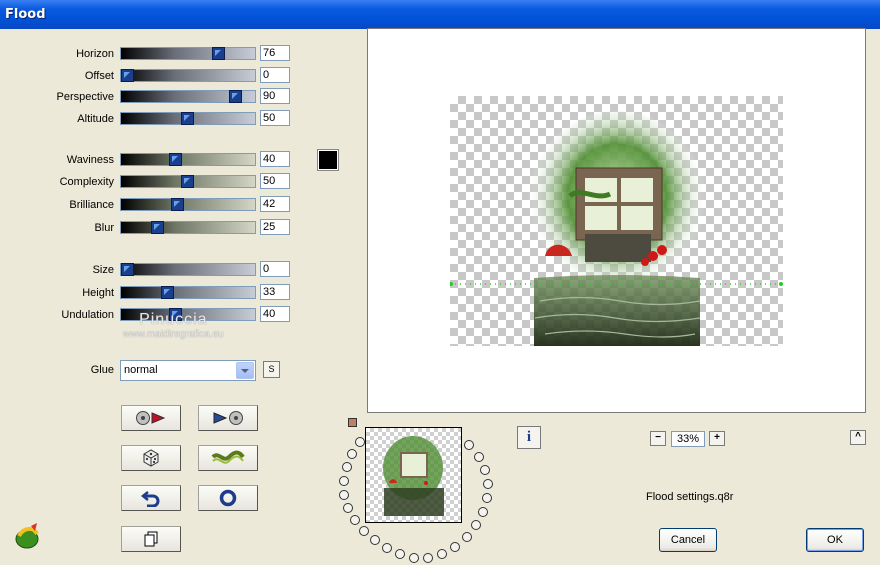 The image size is (880, 565). I want to click on reset-button, so click(228, 498).